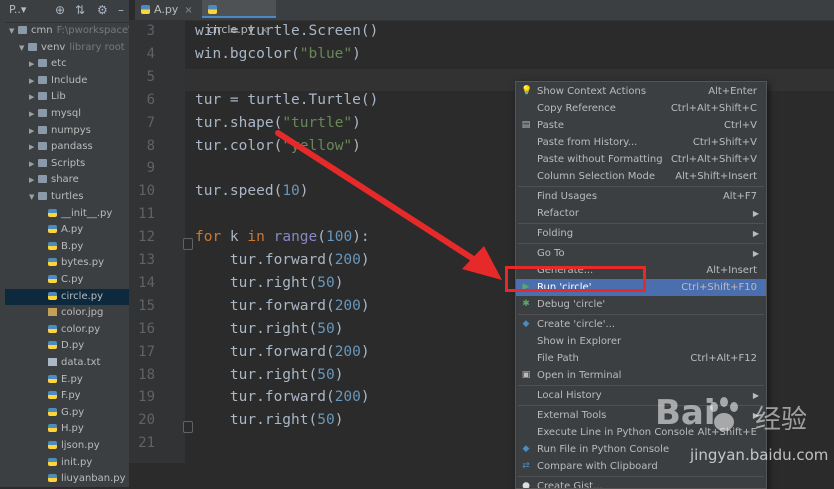  Describe the element at coordinates (575, 279) in the screenshot. I see `annotation-highlight-box` at that location.